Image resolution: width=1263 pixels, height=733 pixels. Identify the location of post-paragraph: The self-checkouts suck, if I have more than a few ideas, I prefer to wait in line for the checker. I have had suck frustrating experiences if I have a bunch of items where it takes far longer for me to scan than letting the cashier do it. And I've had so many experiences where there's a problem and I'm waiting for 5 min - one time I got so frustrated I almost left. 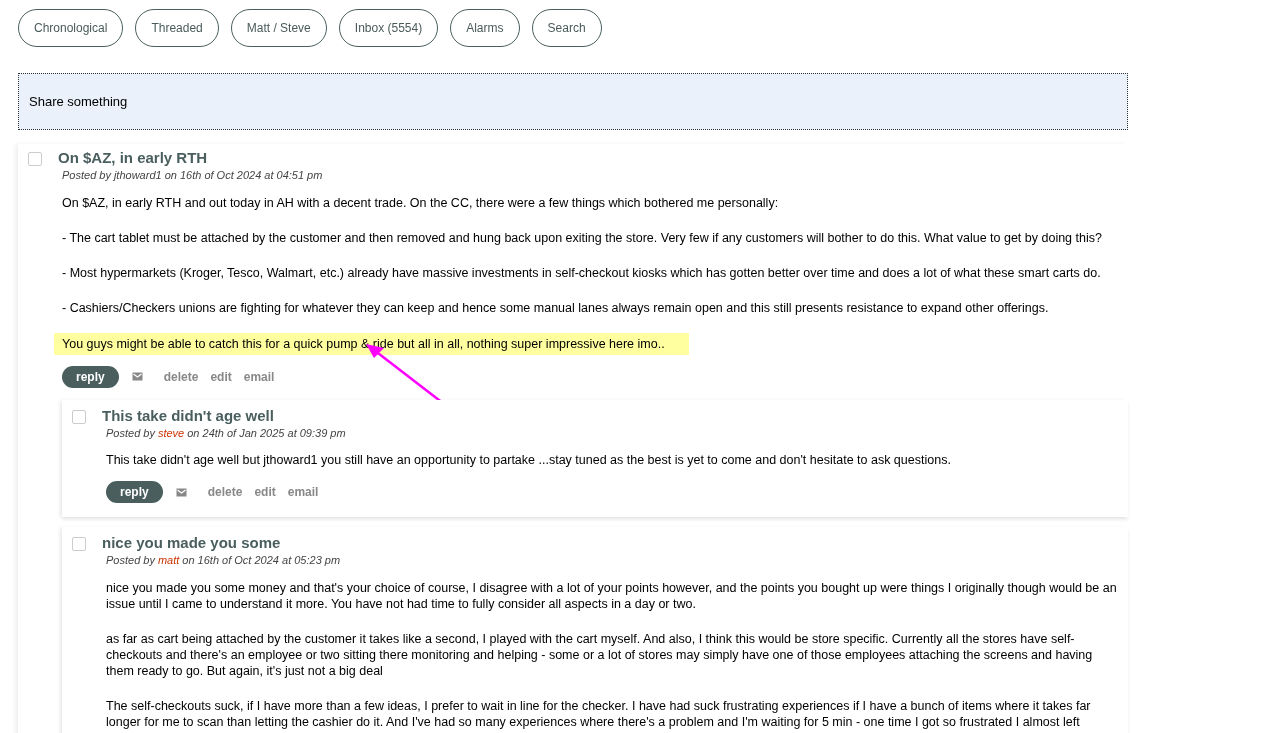
(599, 714).